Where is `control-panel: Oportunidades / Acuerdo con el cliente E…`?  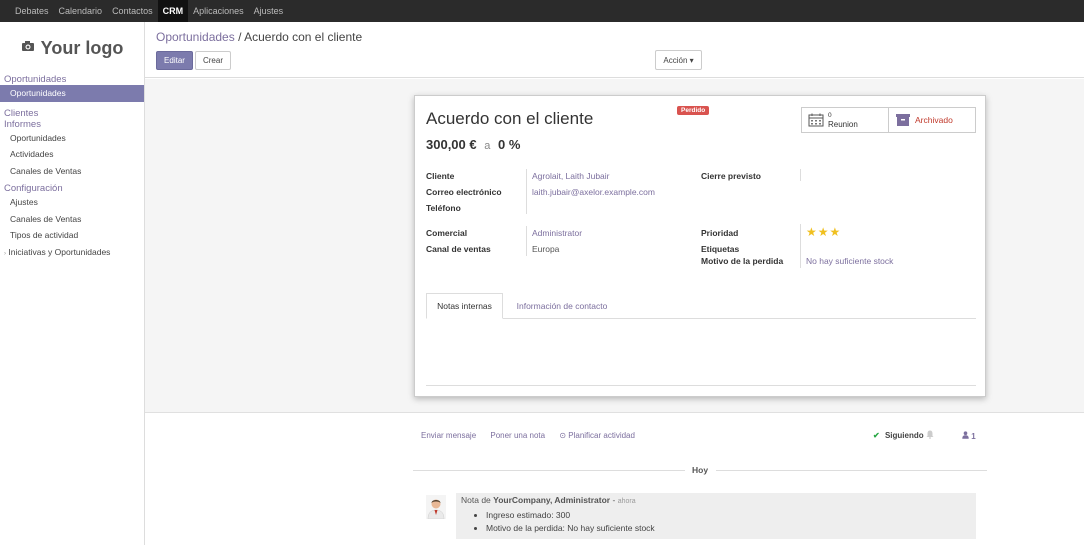
control-panel: Oportunidades / Acuerdo con el cliente E… is located at coordinates (614, 50).